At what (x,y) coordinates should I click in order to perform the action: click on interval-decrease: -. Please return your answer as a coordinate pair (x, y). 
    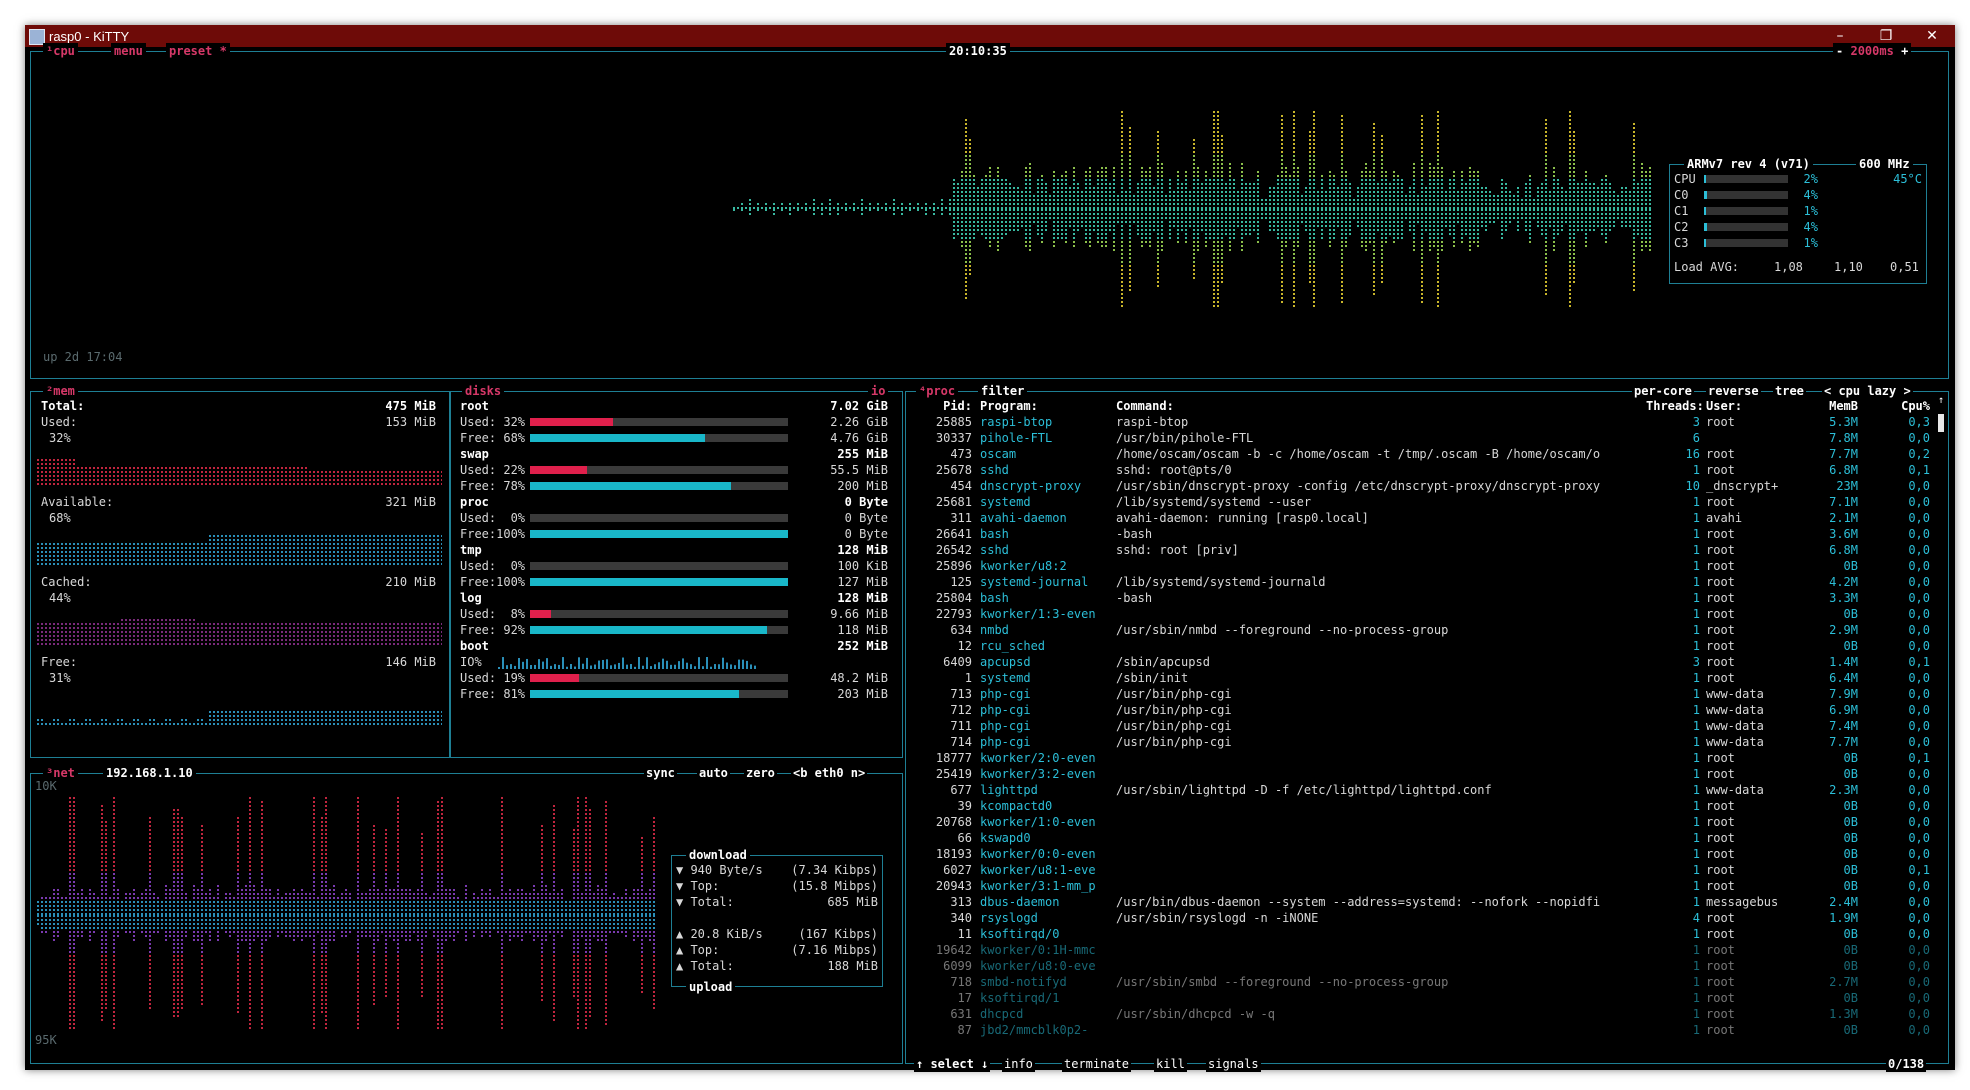
    Looking at the image, I should click on (1839, 51).